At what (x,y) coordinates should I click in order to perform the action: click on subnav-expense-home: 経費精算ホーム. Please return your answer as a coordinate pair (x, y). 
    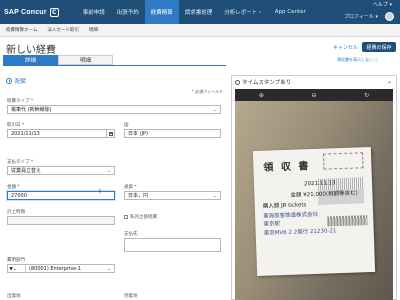
    Looking at the image, I should click on (21, 30).